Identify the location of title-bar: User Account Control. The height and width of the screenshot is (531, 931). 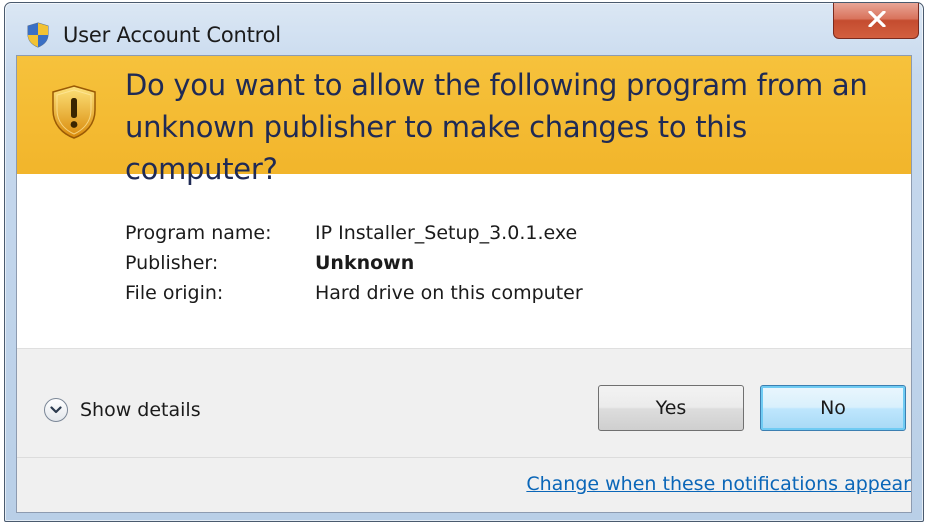
(464, 29).